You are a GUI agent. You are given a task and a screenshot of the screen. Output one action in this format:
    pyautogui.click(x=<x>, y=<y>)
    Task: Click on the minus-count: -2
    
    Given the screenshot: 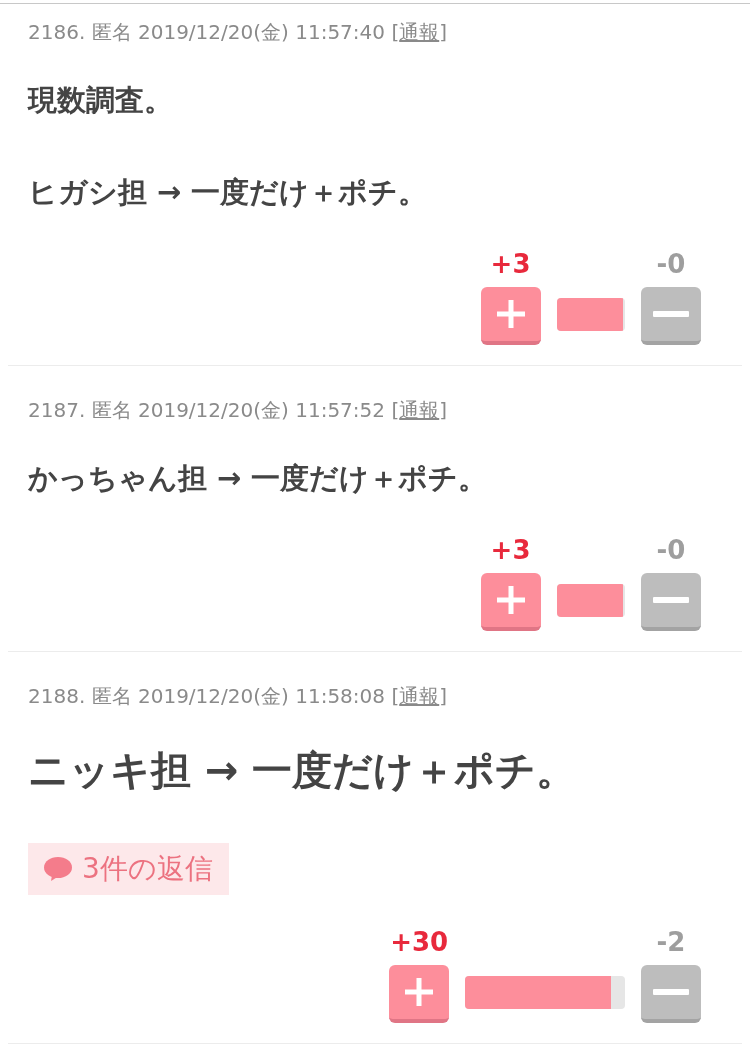 What is the action you would take?
    pyautogui.click(x=671, y=942)
    